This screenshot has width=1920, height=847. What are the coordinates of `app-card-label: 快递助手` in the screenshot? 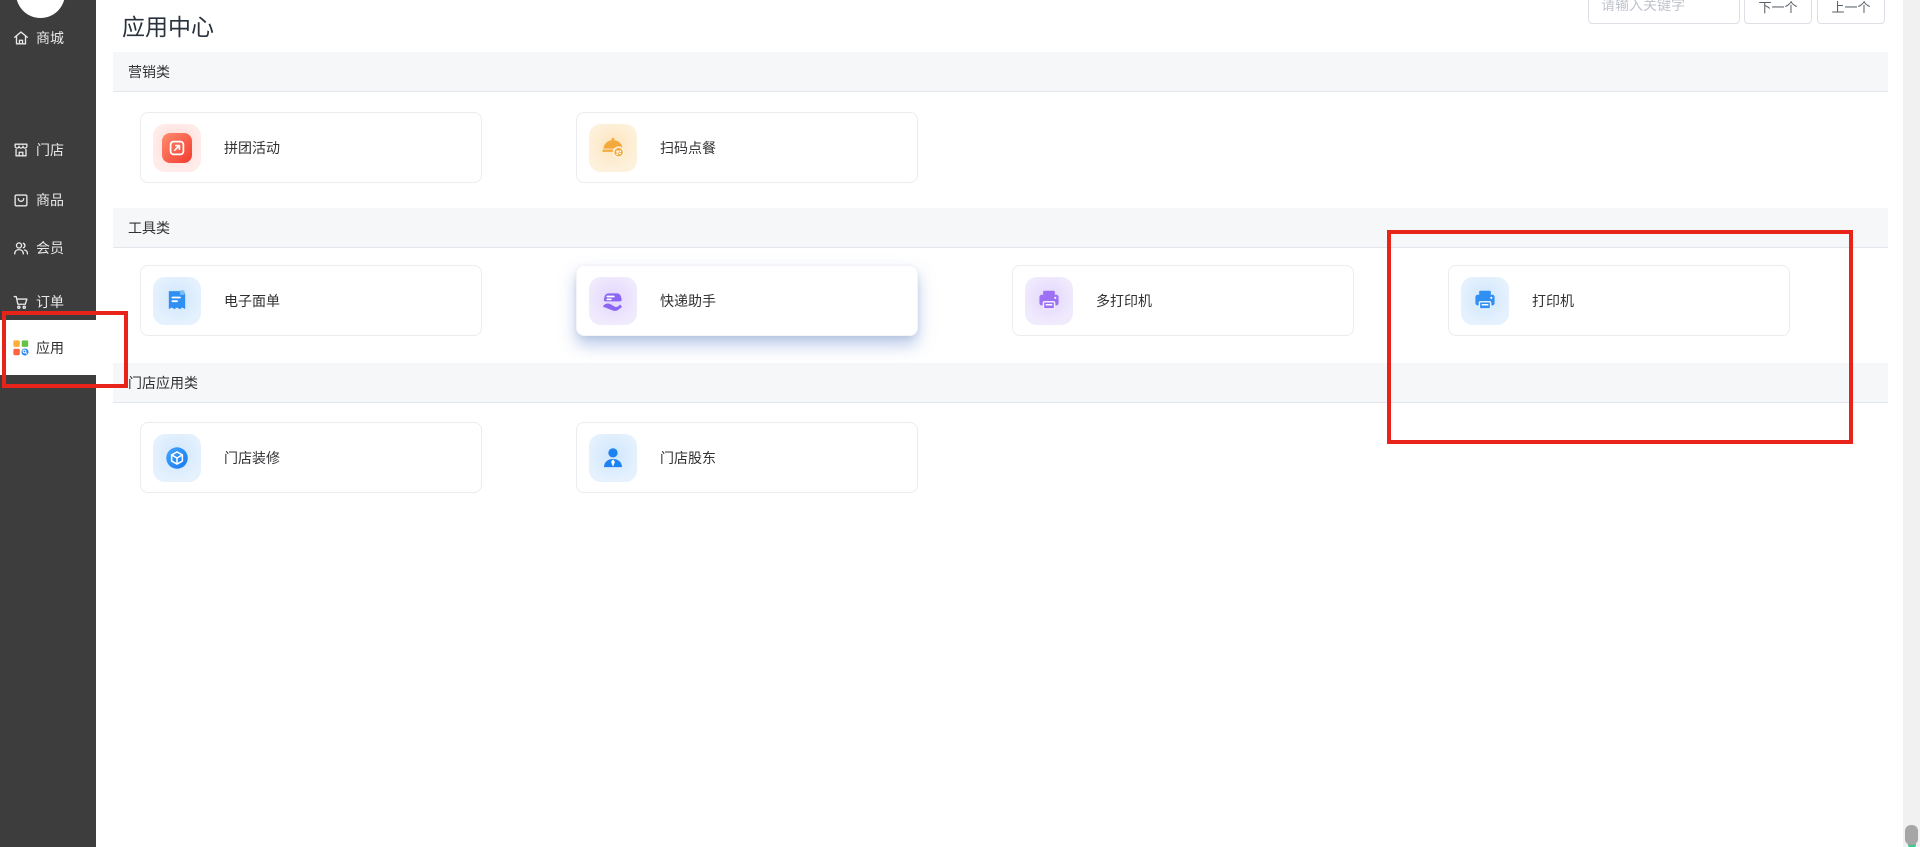 It's located at (688, 300).